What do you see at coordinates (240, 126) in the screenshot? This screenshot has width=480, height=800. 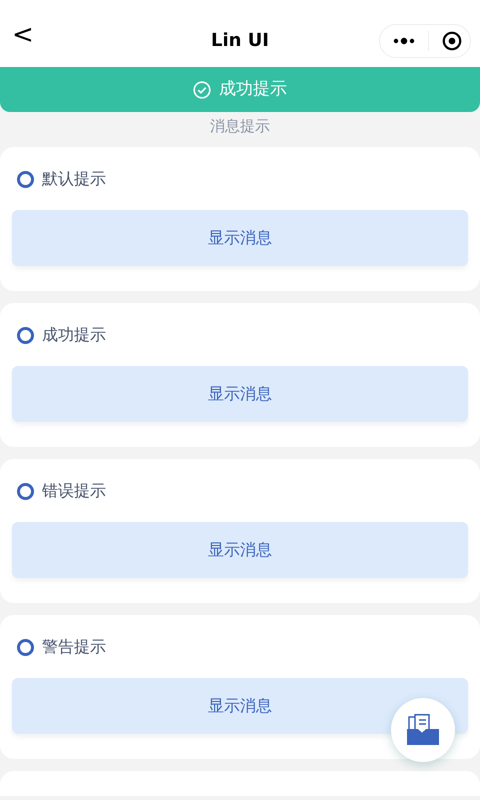 I see `section-heading: 消息提示` at bounding box center [240, 126].